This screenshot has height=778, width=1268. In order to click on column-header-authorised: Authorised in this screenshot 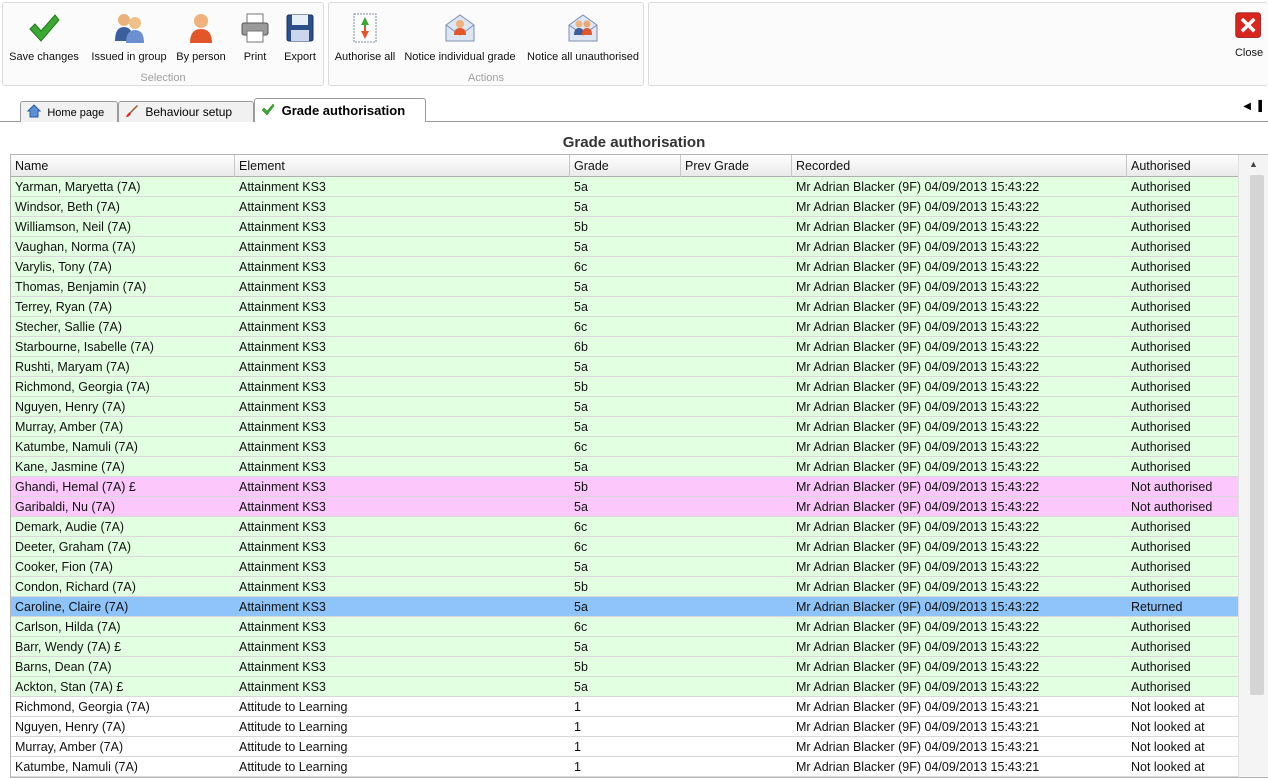, I will do `click(1183, 166)`.